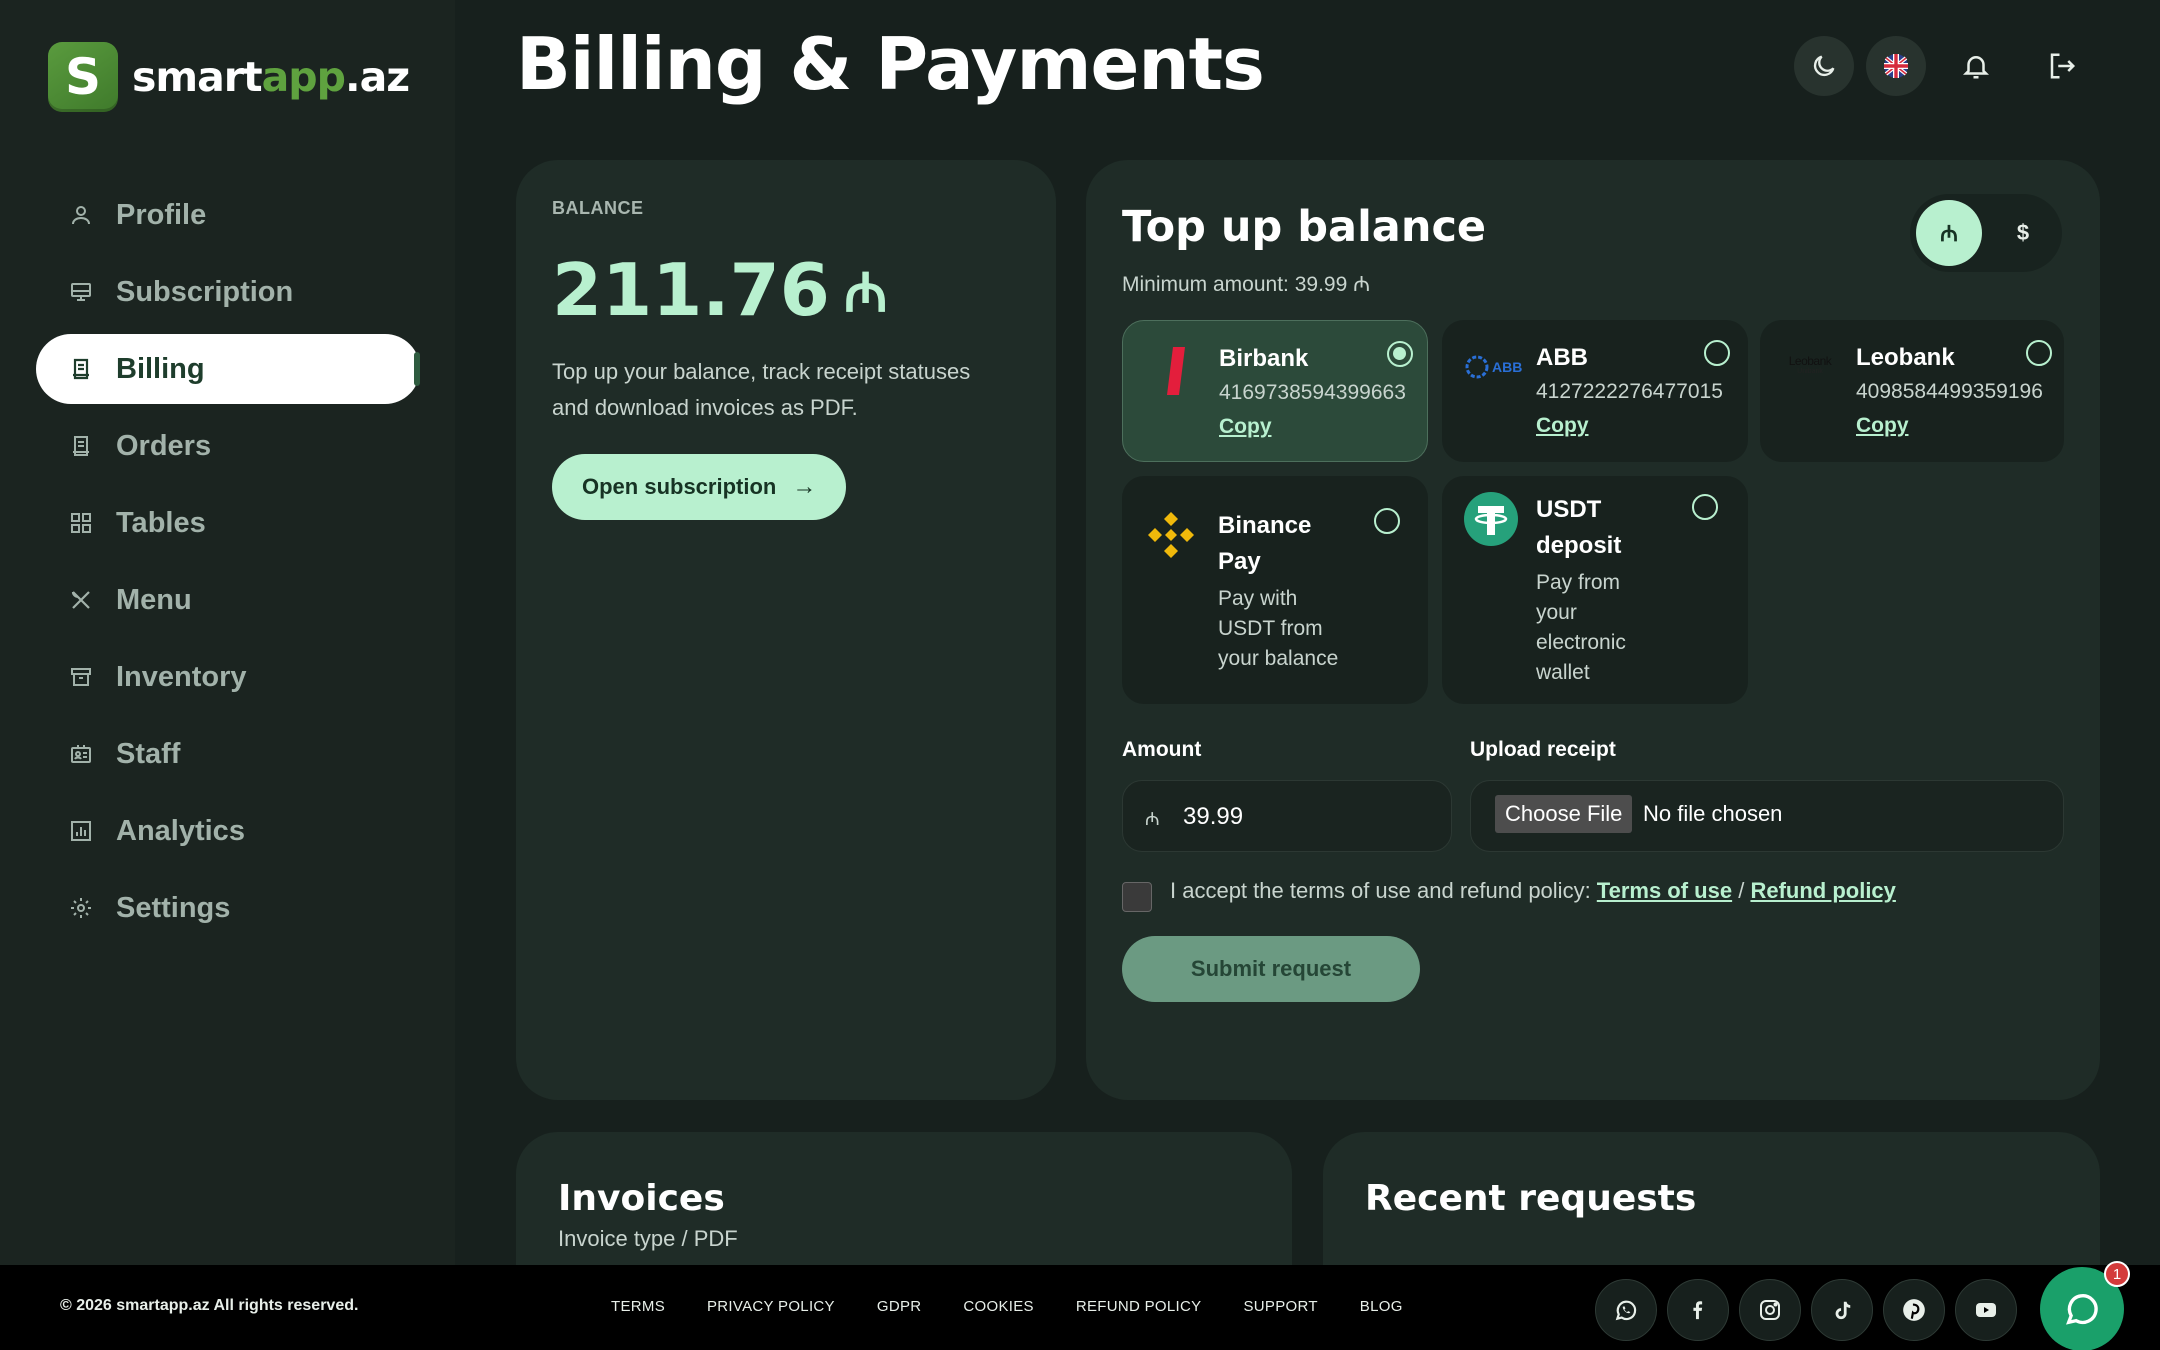  I want to click on brand-logo: S smartapp.az, so click(229, 77).